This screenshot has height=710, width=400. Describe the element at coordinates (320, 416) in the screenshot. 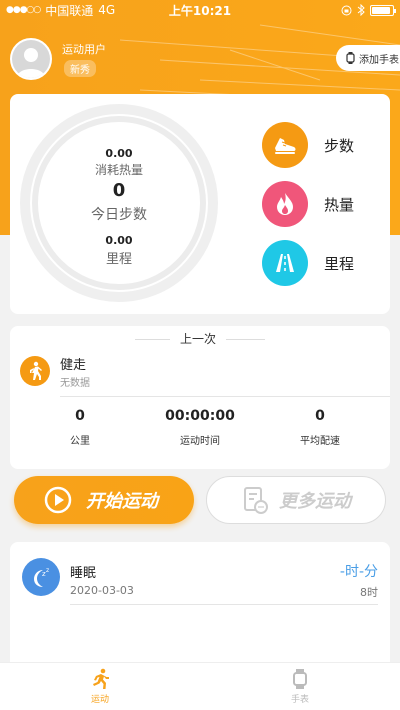

I see `stat-pace-value: 0` at that location.